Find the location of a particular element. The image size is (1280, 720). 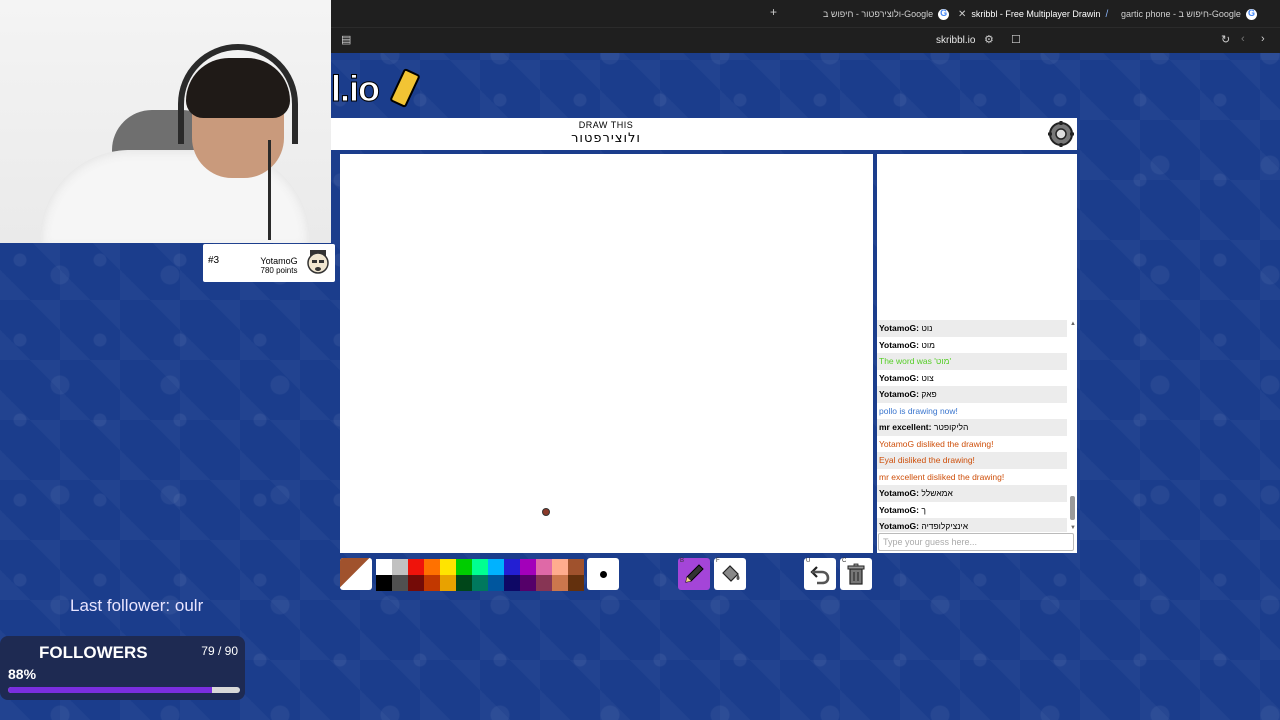

chat-message: The word was 'מוט' is located at coordinates (972, 361).